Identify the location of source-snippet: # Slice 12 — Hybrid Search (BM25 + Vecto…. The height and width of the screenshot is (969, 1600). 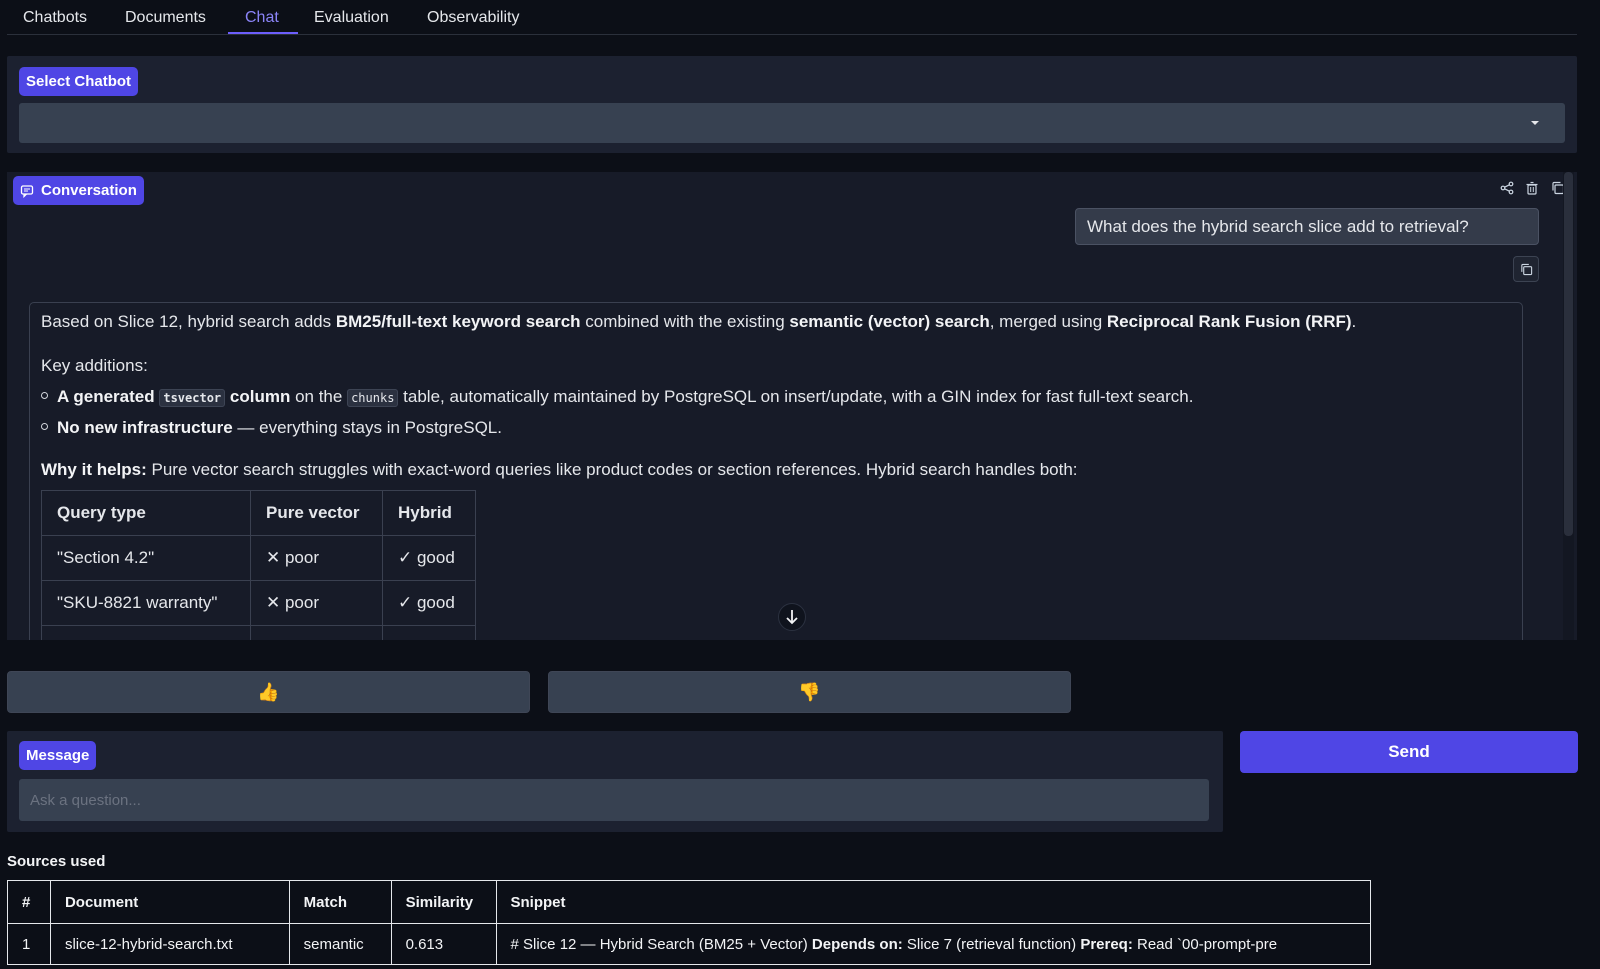
(933, 944).